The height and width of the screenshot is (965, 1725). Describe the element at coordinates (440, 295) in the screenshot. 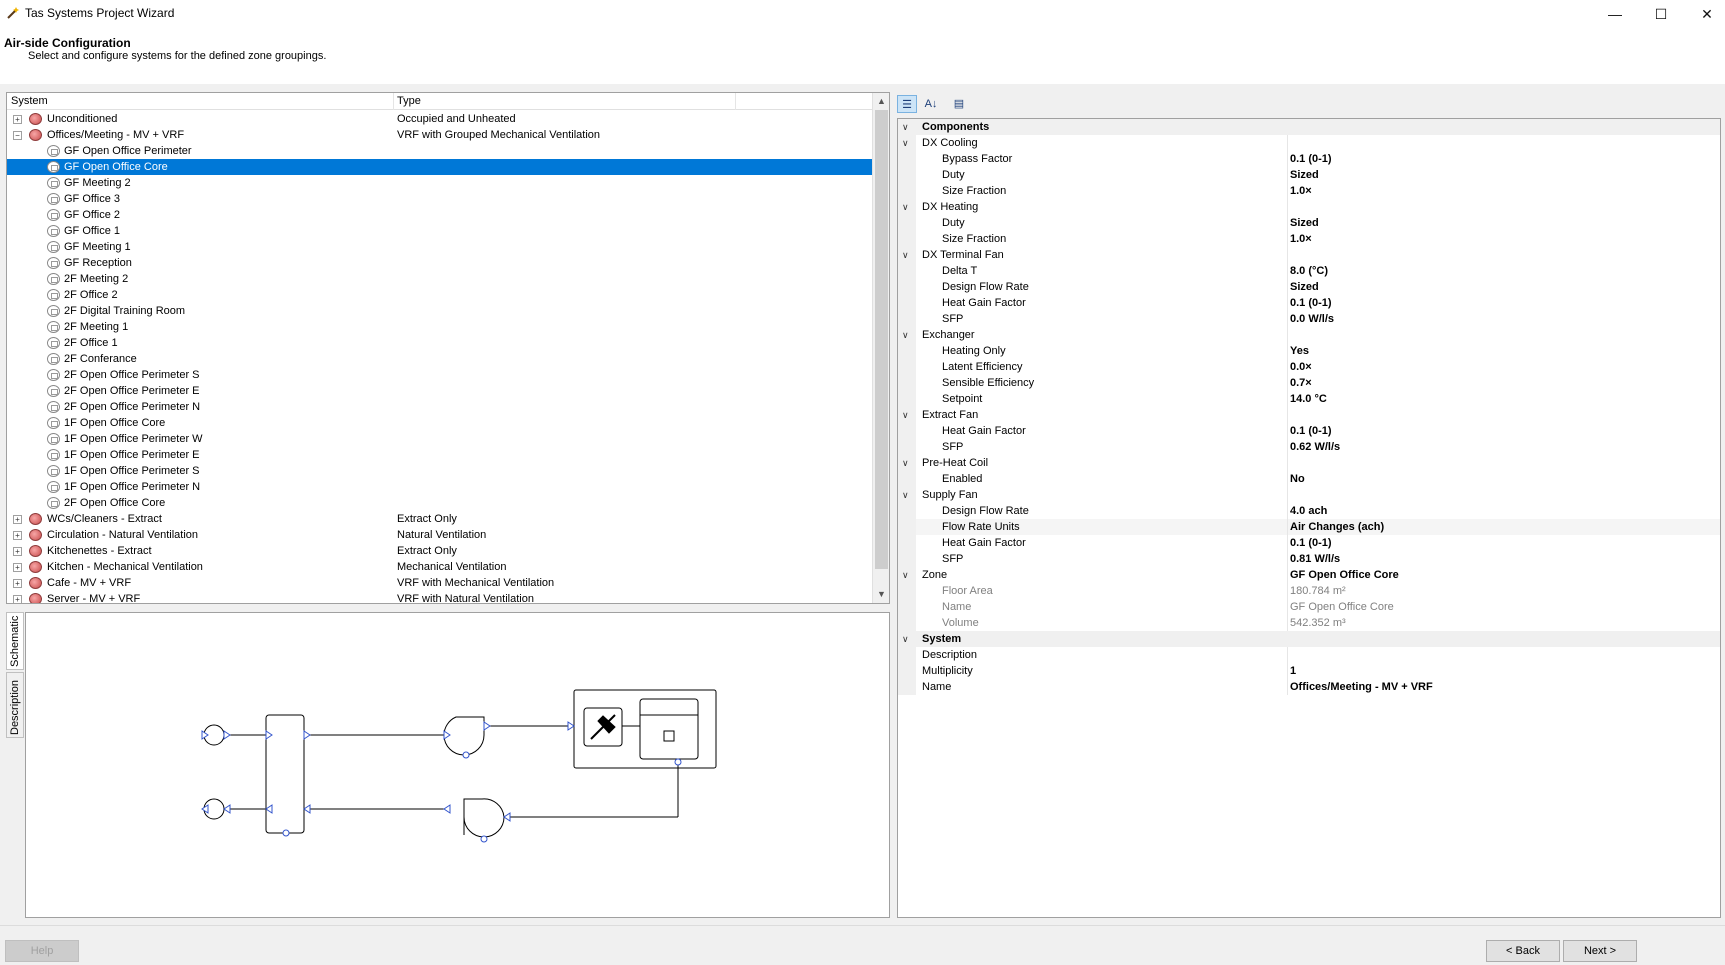

I see `tree-zone-row: 2F Office 2` at that location.